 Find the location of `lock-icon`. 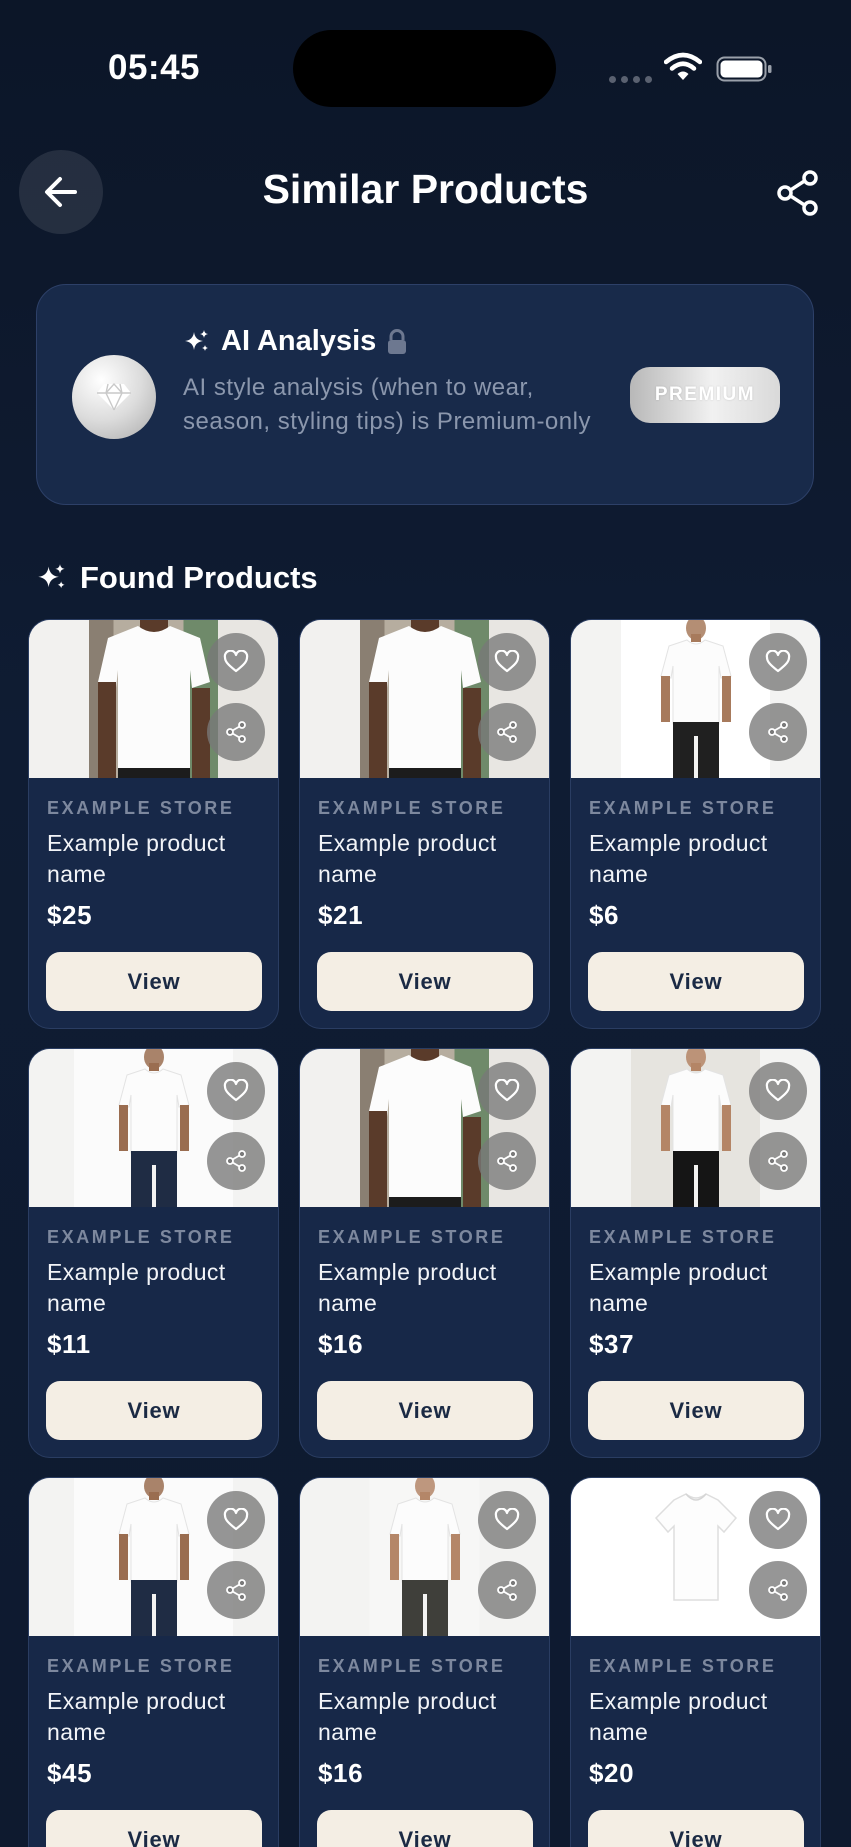

lock-icon is located at coordinates (397, 341).